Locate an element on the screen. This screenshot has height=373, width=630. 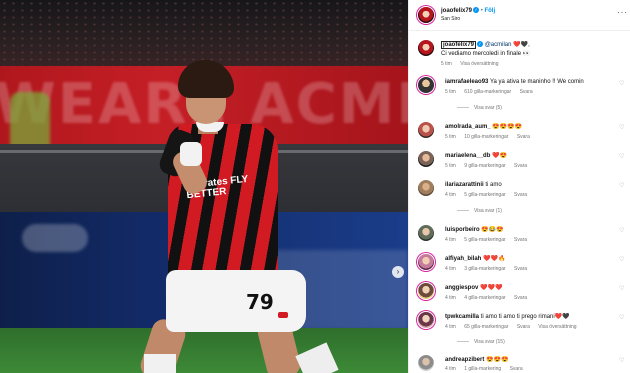
comment-username: luisporbeiro is located at coordinates (462, 230).